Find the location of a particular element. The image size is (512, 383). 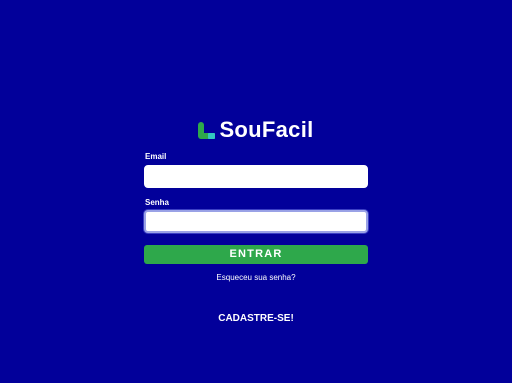

password-label: Senha is located at coordinates (157, 202).